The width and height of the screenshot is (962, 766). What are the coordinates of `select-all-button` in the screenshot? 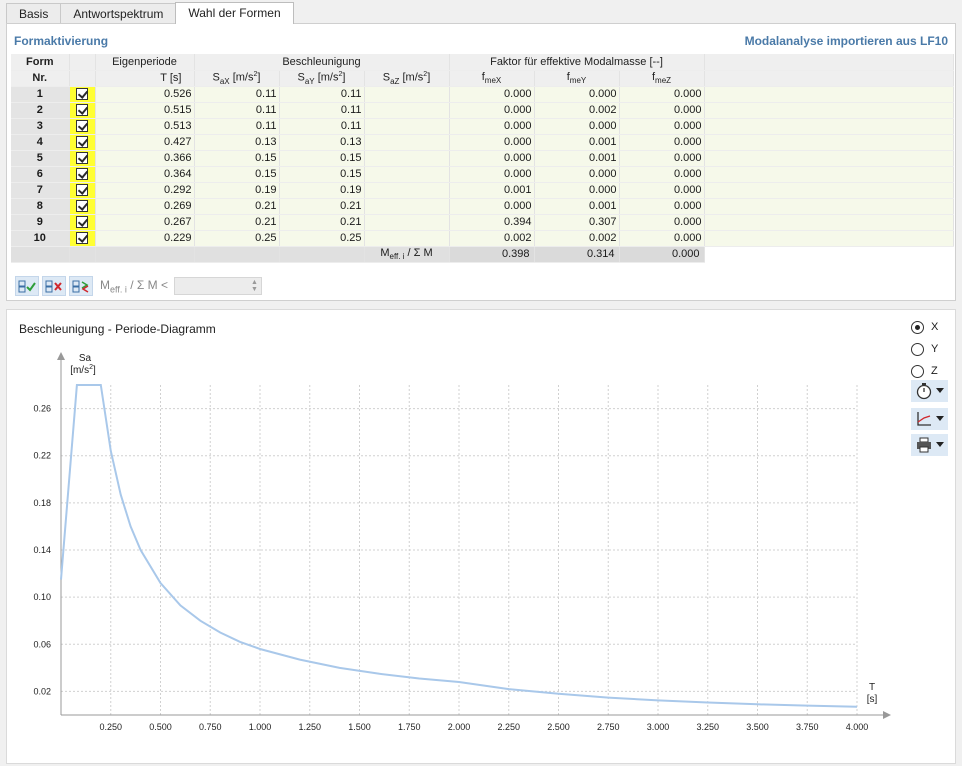 It's located at (27, 286).